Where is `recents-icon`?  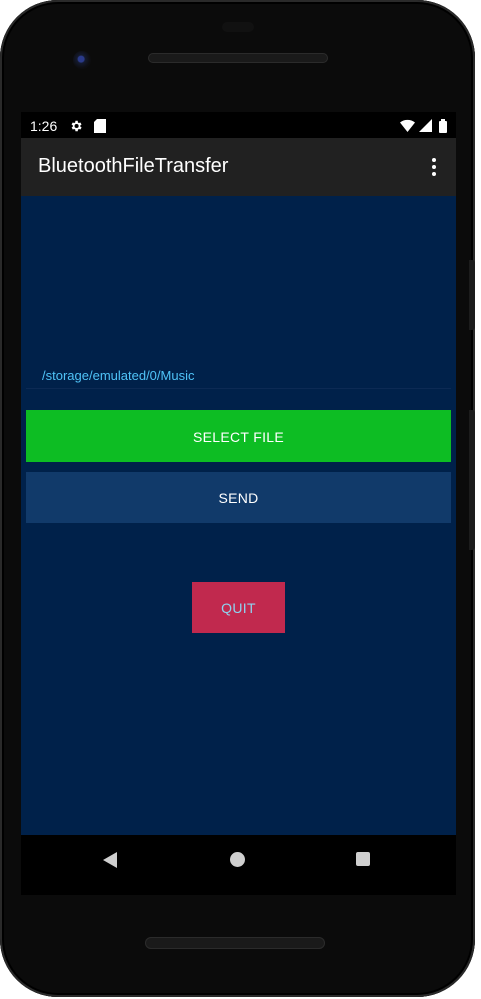
recents-icon is located at coordinates (363, 859).